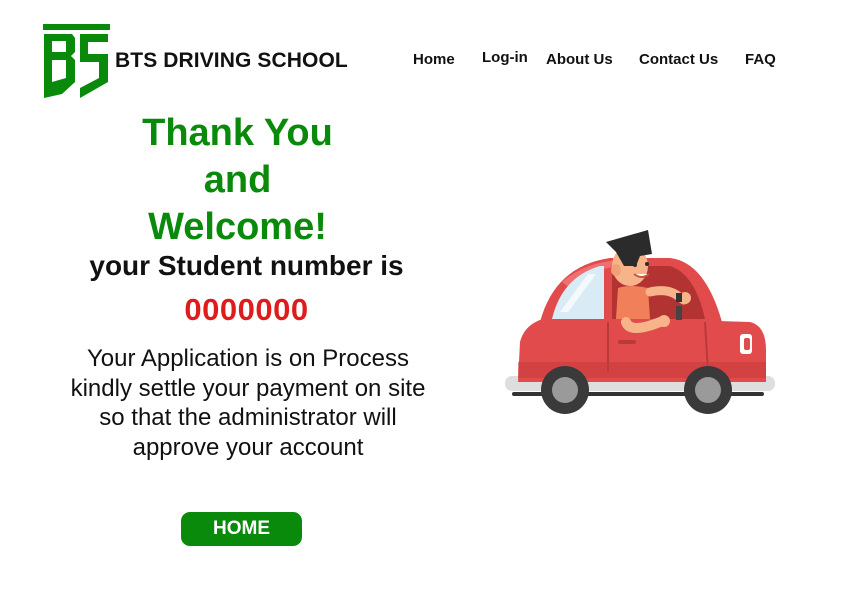 This screenshot has width=855, height=608. I want to click on student-number-value: 0000000, so click(246, 309).